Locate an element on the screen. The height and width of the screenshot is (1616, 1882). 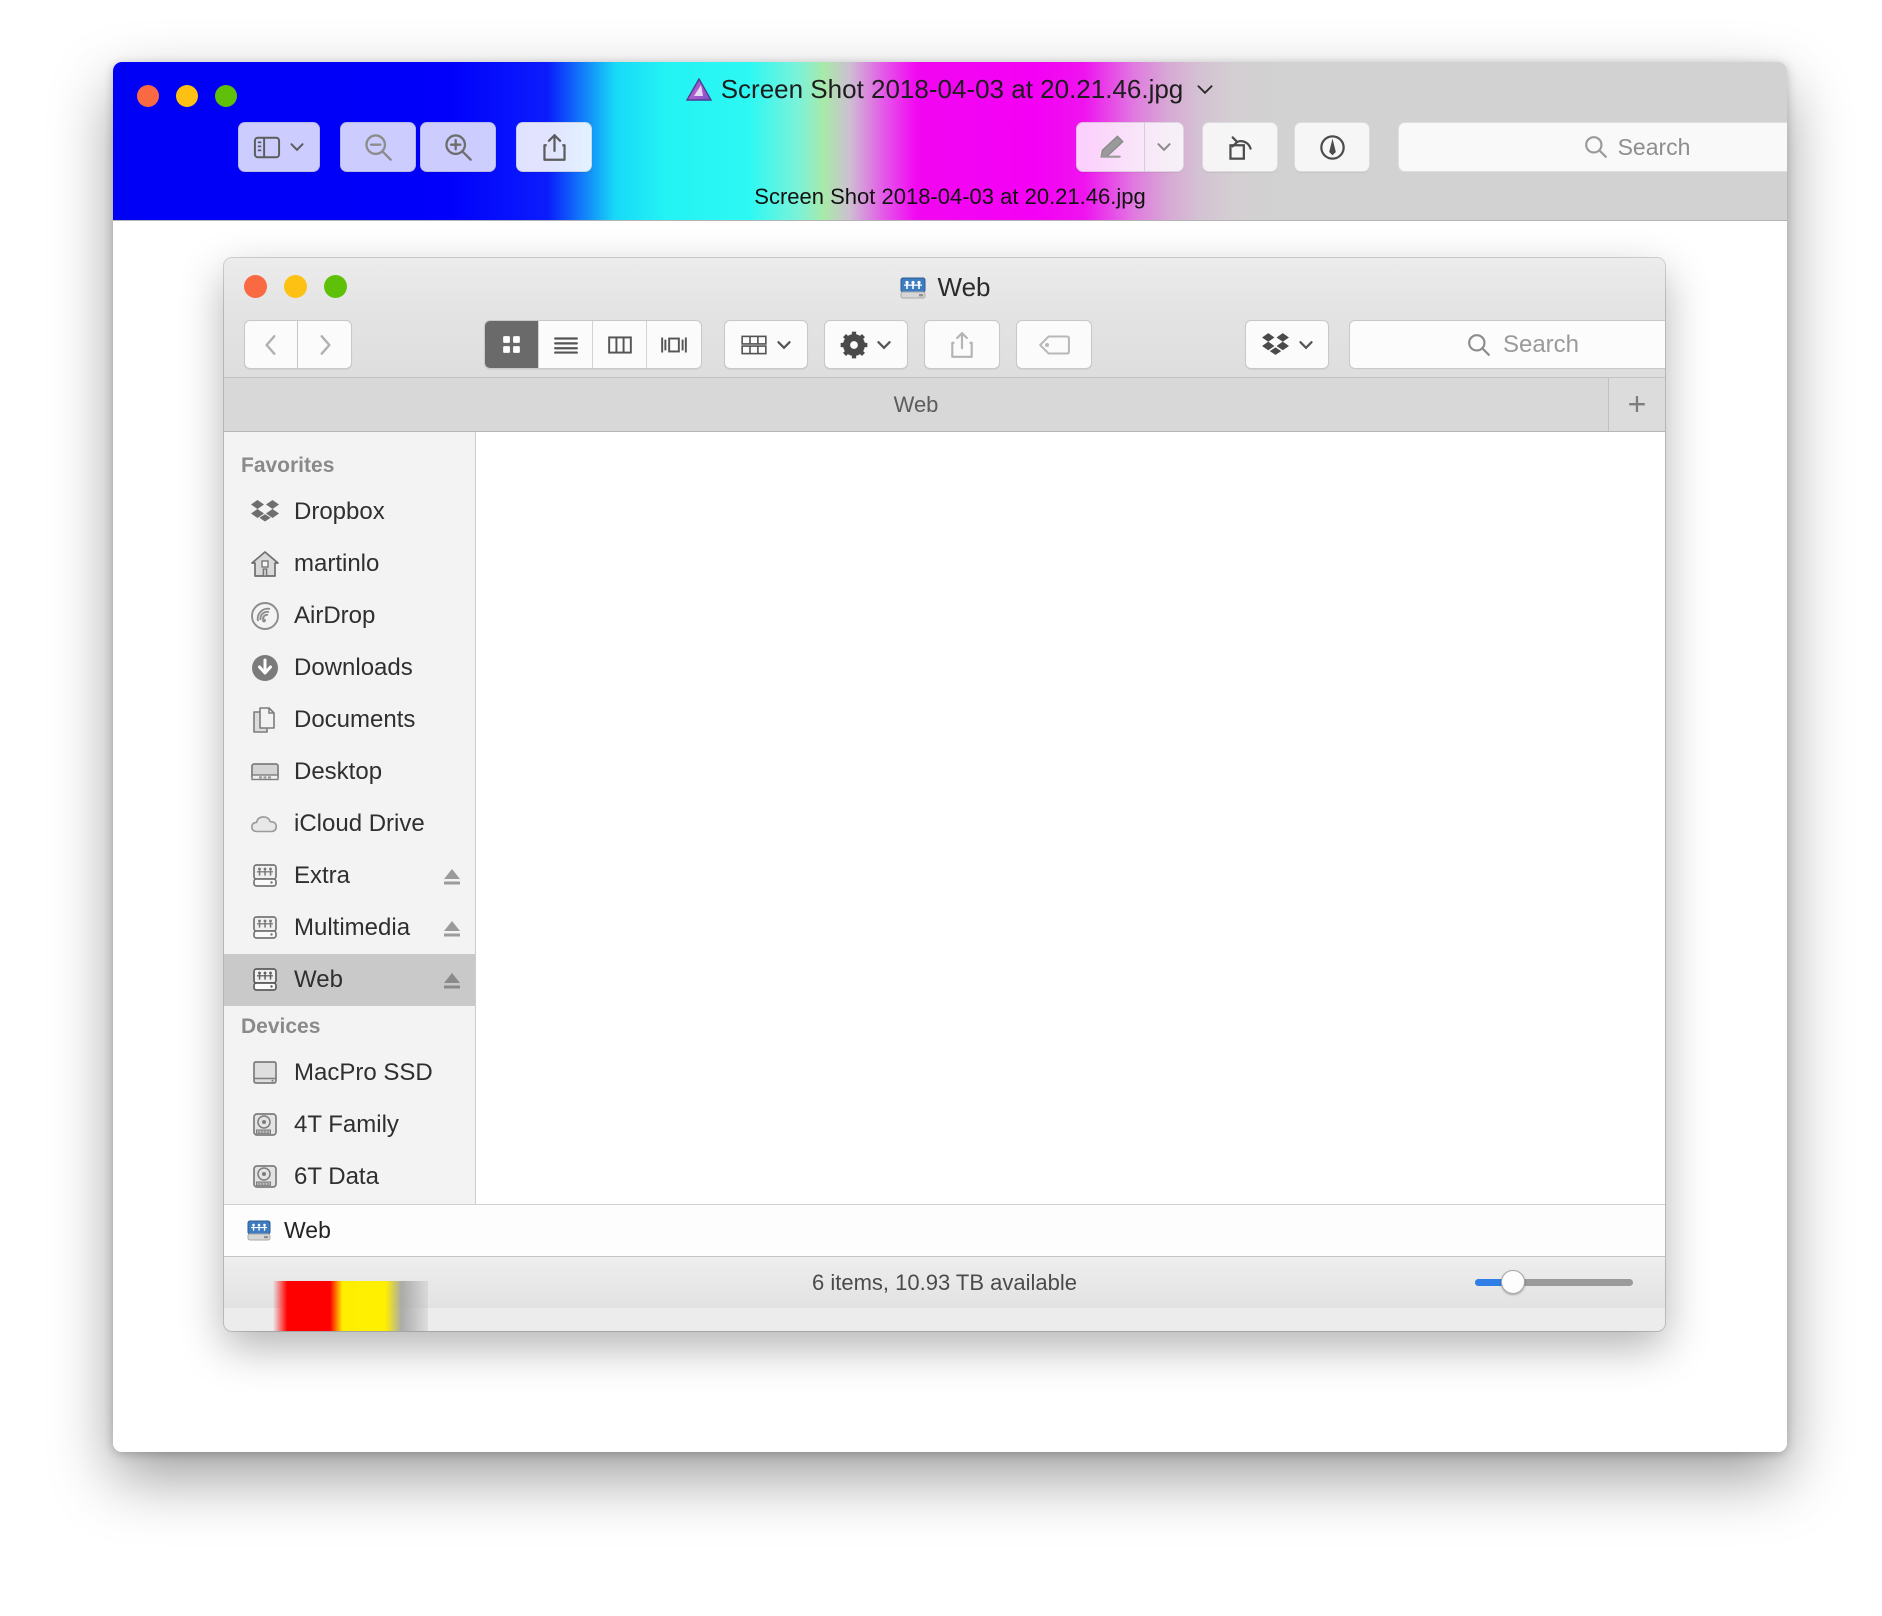
sidebar-item-8t-backup: 8T Backup is located at coordinates (349, 1203).